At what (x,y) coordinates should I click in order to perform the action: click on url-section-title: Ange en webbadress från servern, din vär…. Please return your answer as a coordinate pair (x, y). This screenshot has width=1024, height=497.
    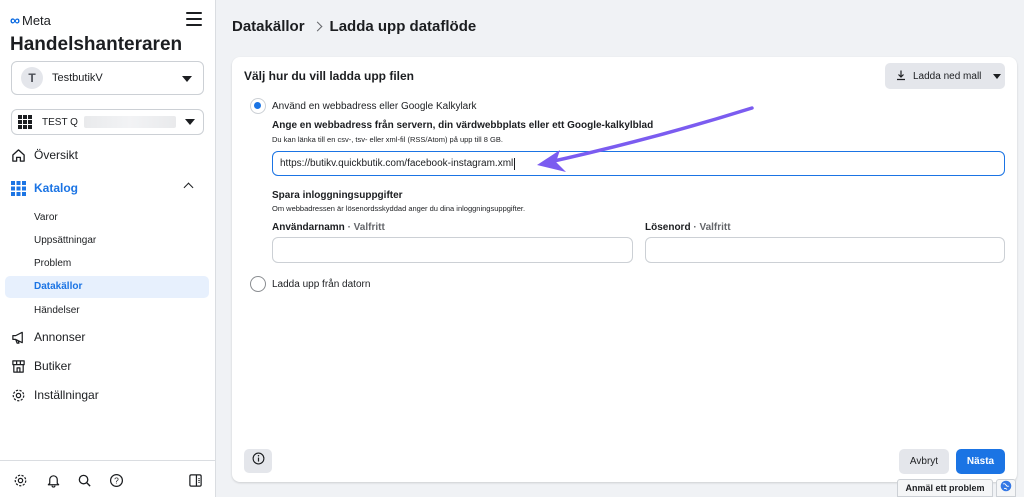
    Looking at the image, I should click on (463, 125).